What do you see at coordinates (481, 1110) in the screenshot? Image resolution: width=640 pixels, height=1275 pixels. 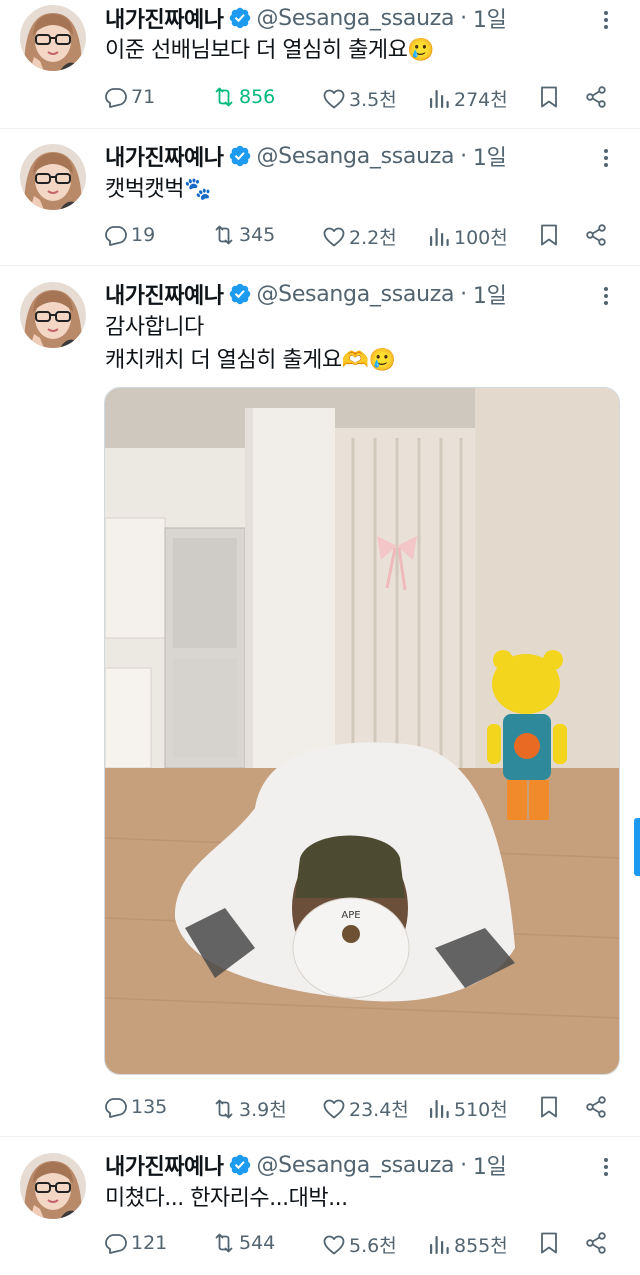 I see `views-count: 510천` at bounding box center [481, 1110].